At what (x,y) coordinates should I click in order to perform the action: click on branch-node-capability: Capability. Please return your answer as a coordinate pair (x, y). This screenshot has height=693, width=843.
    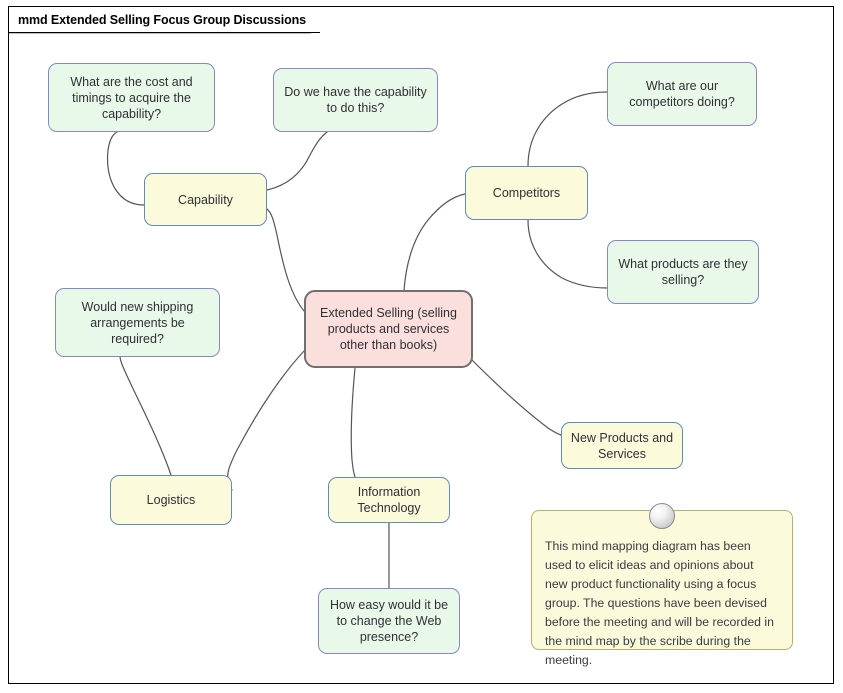
    Looking at the image, I should click on (205, 199).